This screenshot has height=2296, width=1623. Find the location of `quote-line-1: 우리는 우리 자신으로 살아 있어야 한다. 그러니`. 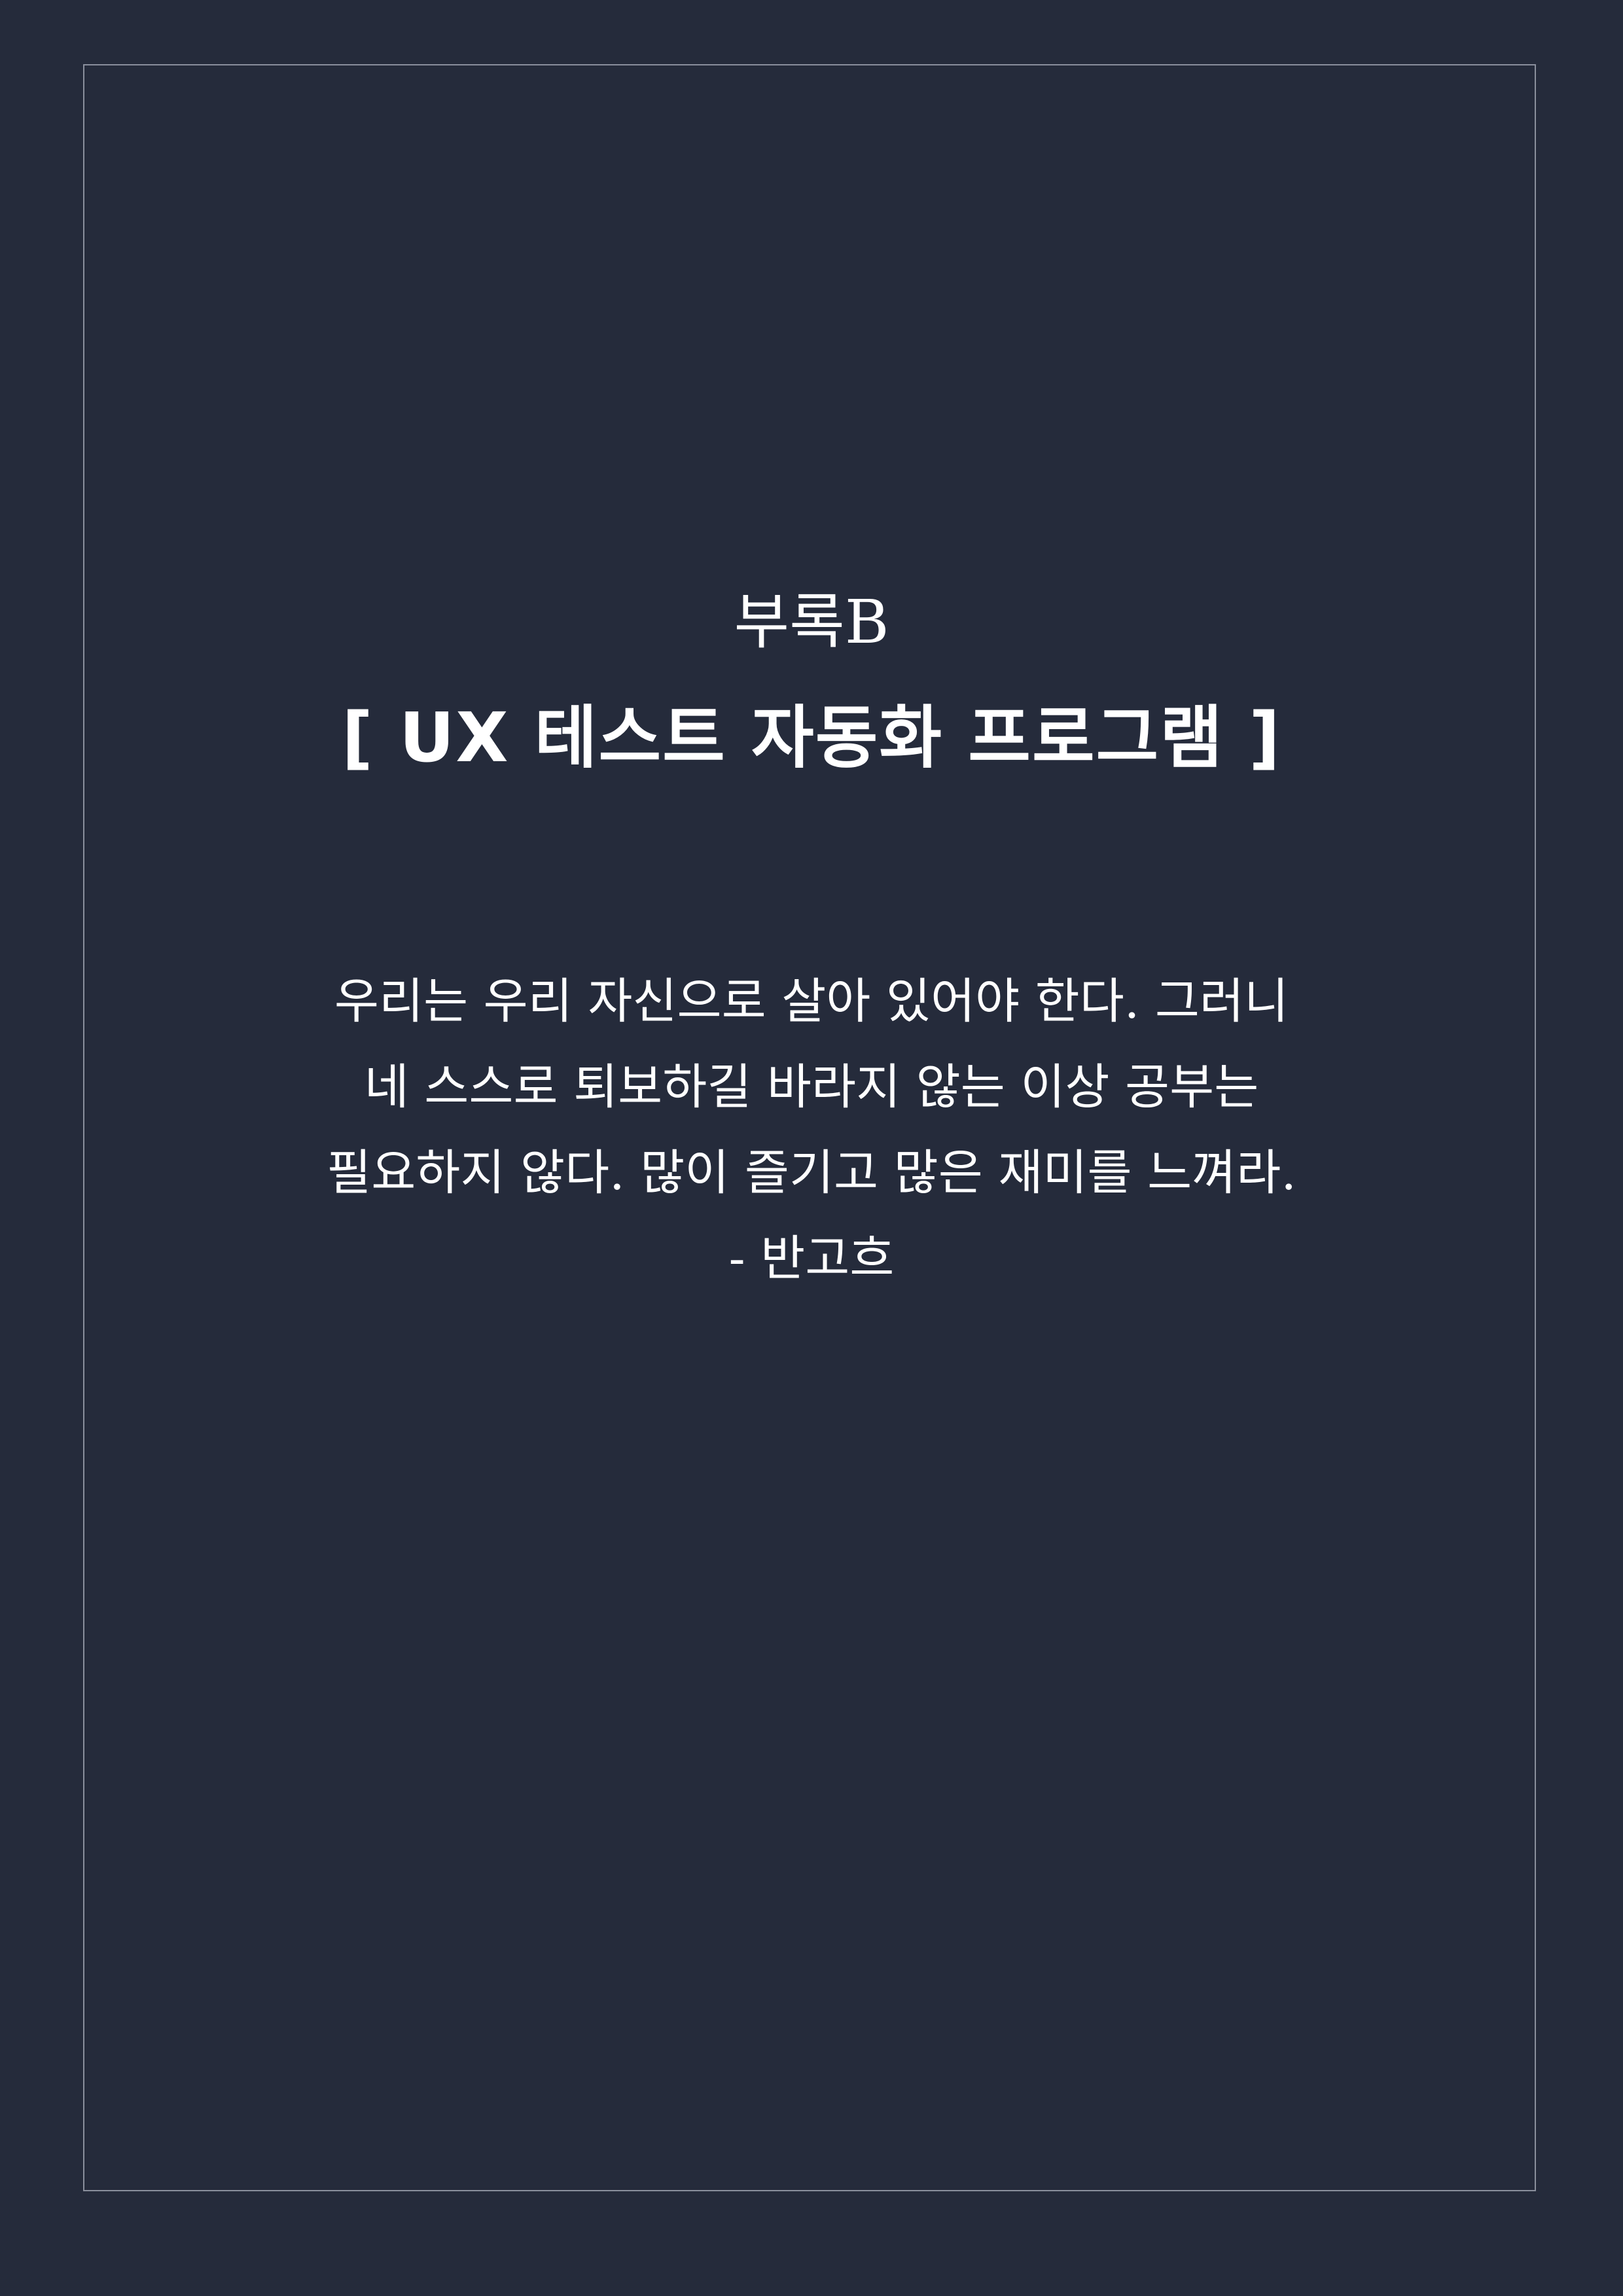

quote-line-1: 우리는 우리 자신으로 살아 있어야 한다. 그러니 is located at coordinates (811, 1001).